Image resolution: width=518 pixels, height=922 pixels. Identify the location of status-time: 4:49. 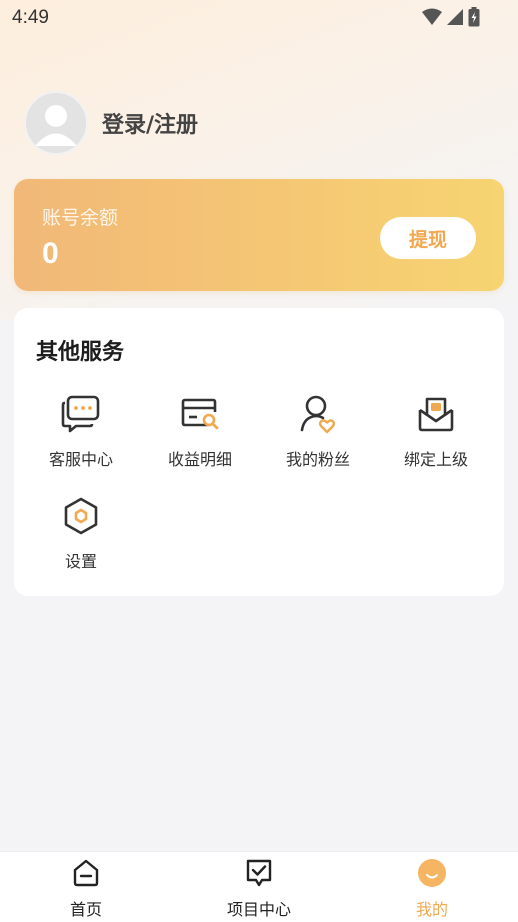
(30, 17).